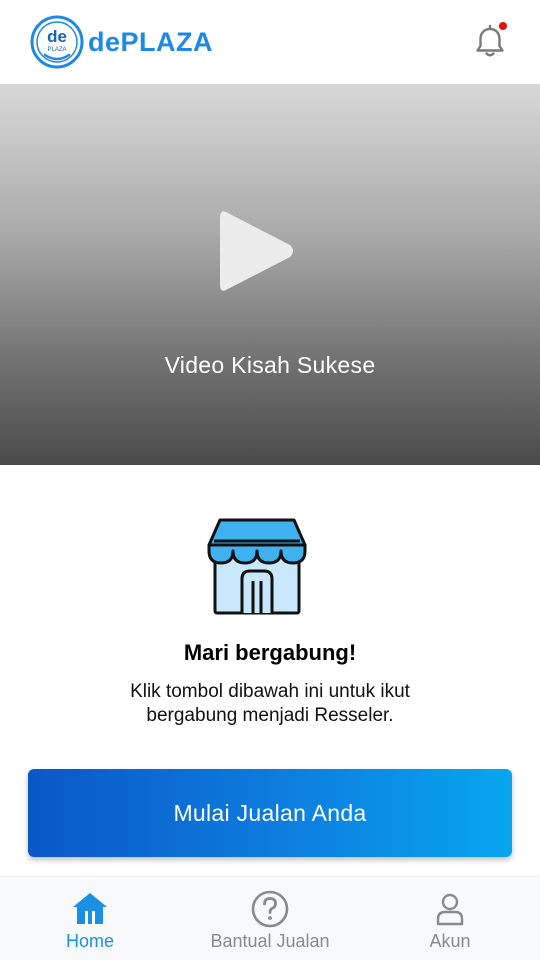  Describe the element at coordinates (270, 909) in the screenshot. I see `help-icon` at that location.